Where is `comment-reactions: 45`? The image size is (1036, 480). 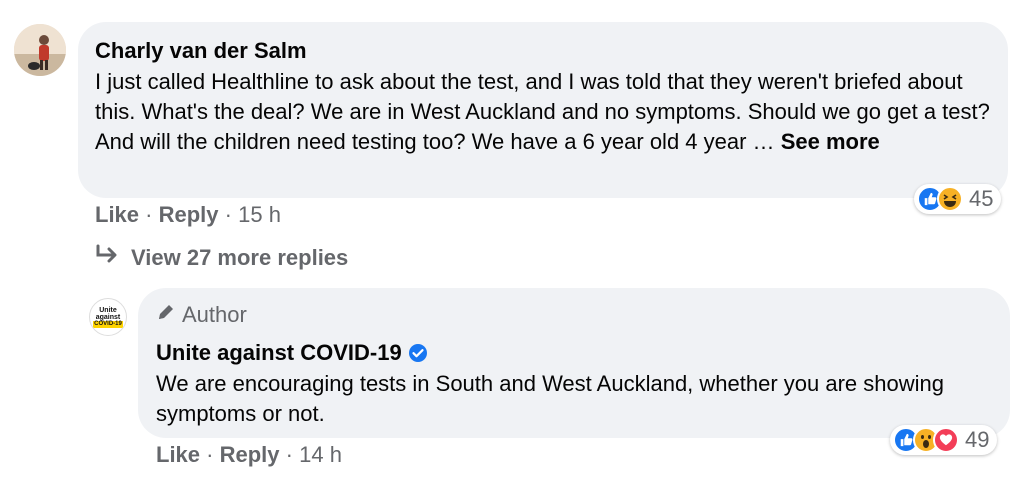
comment-reactions: 45 is located at coordinates (958, 199).